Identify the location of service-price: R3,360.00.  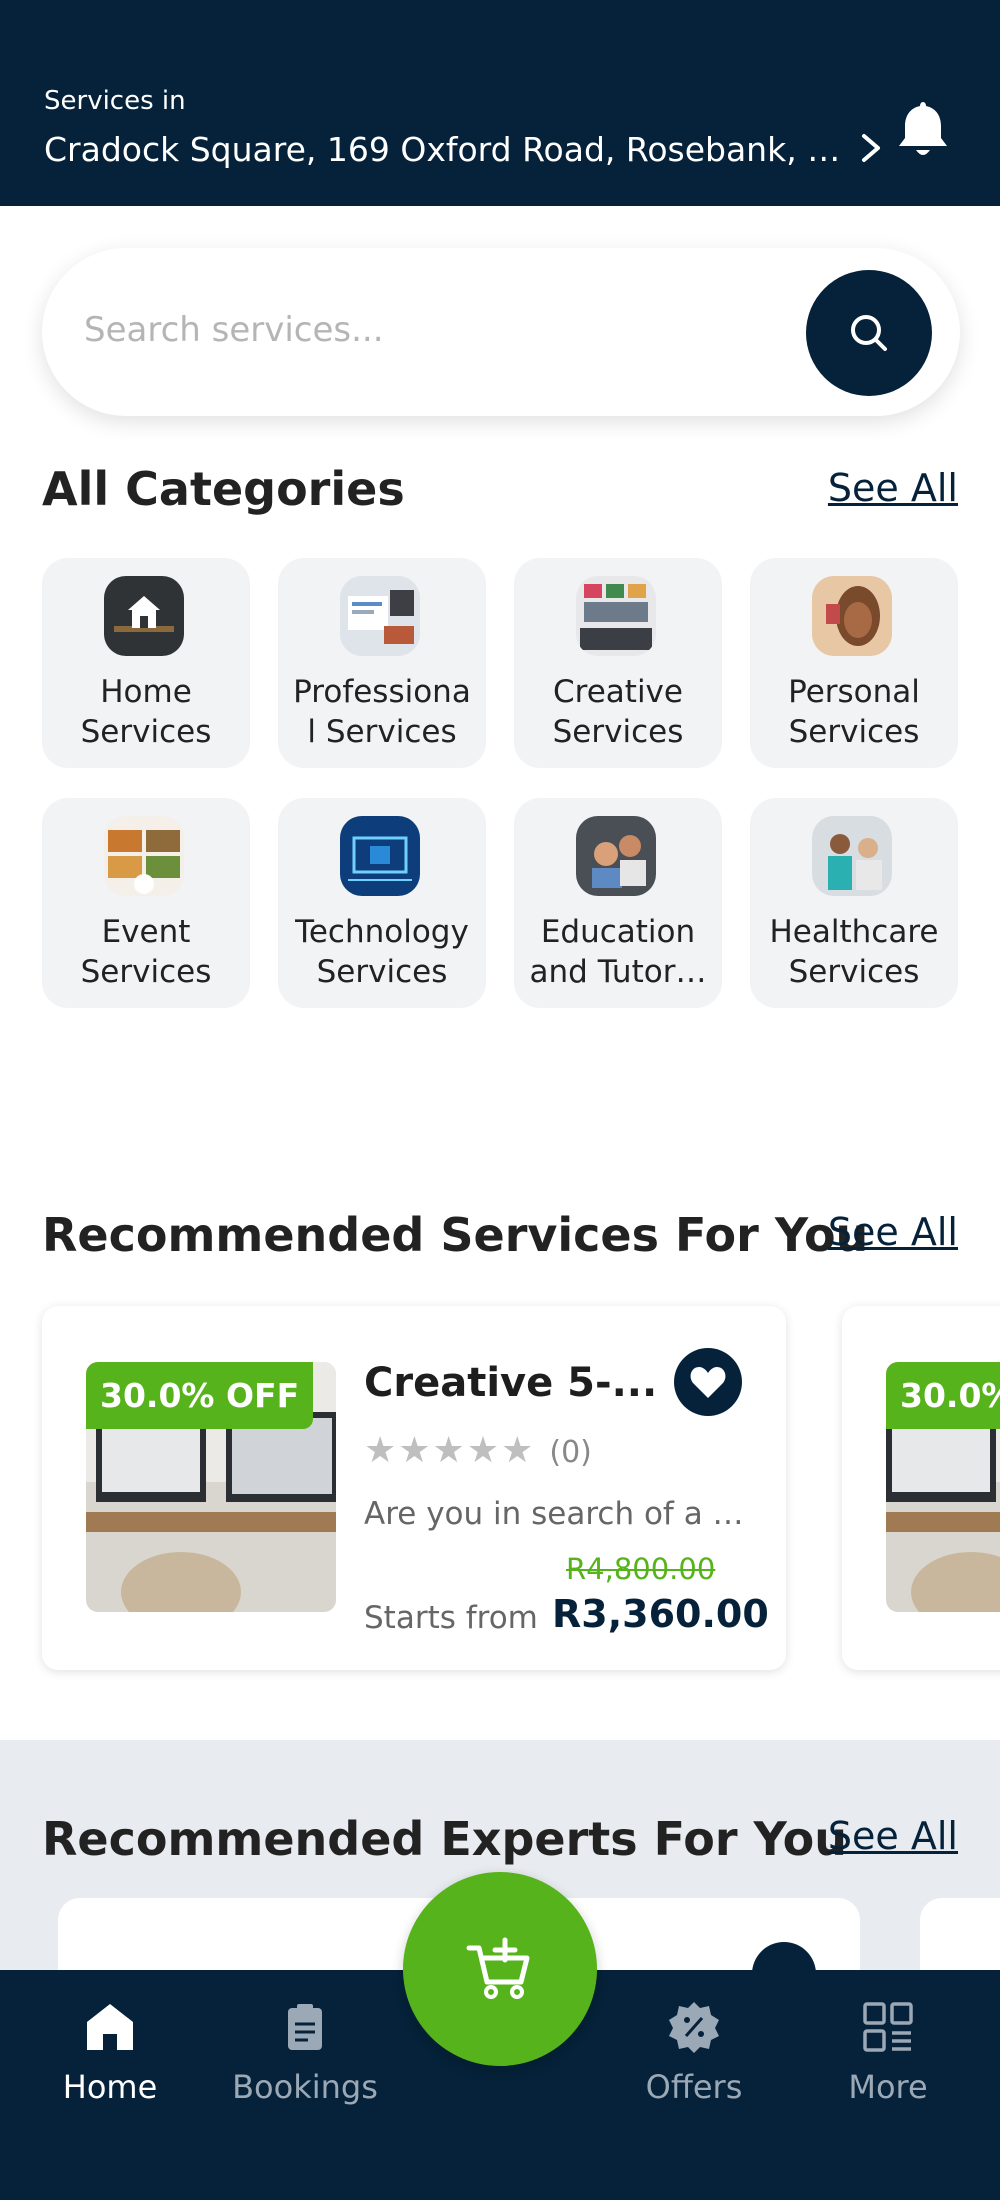
(660, 1614).